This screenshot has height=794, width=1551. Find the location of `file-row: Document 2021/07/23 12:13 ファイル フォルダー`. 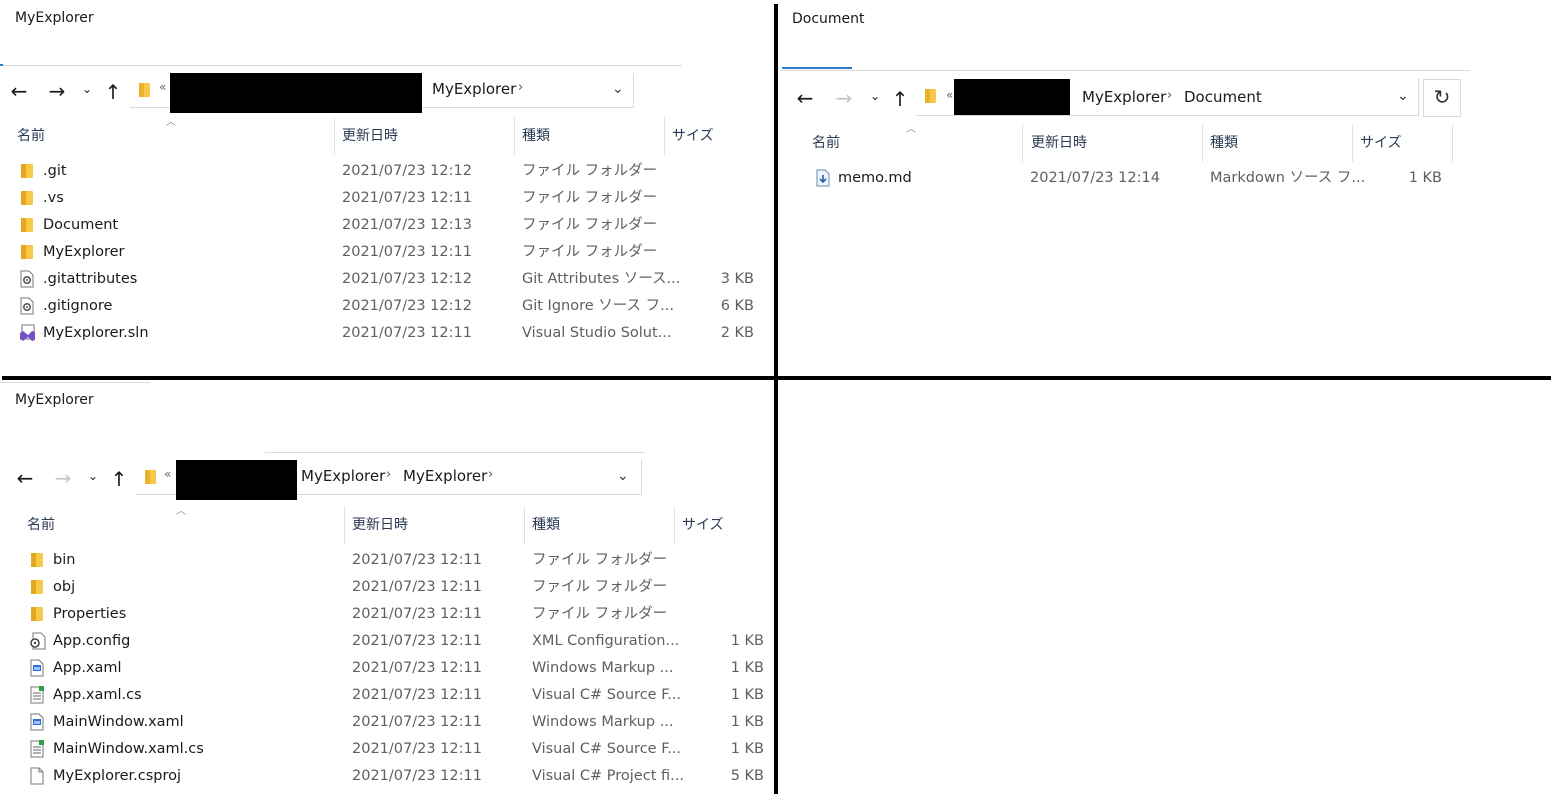

file-row: Document 2021/07/23 12:13 ファイル フォルダー is located at coordinates (385, 225).